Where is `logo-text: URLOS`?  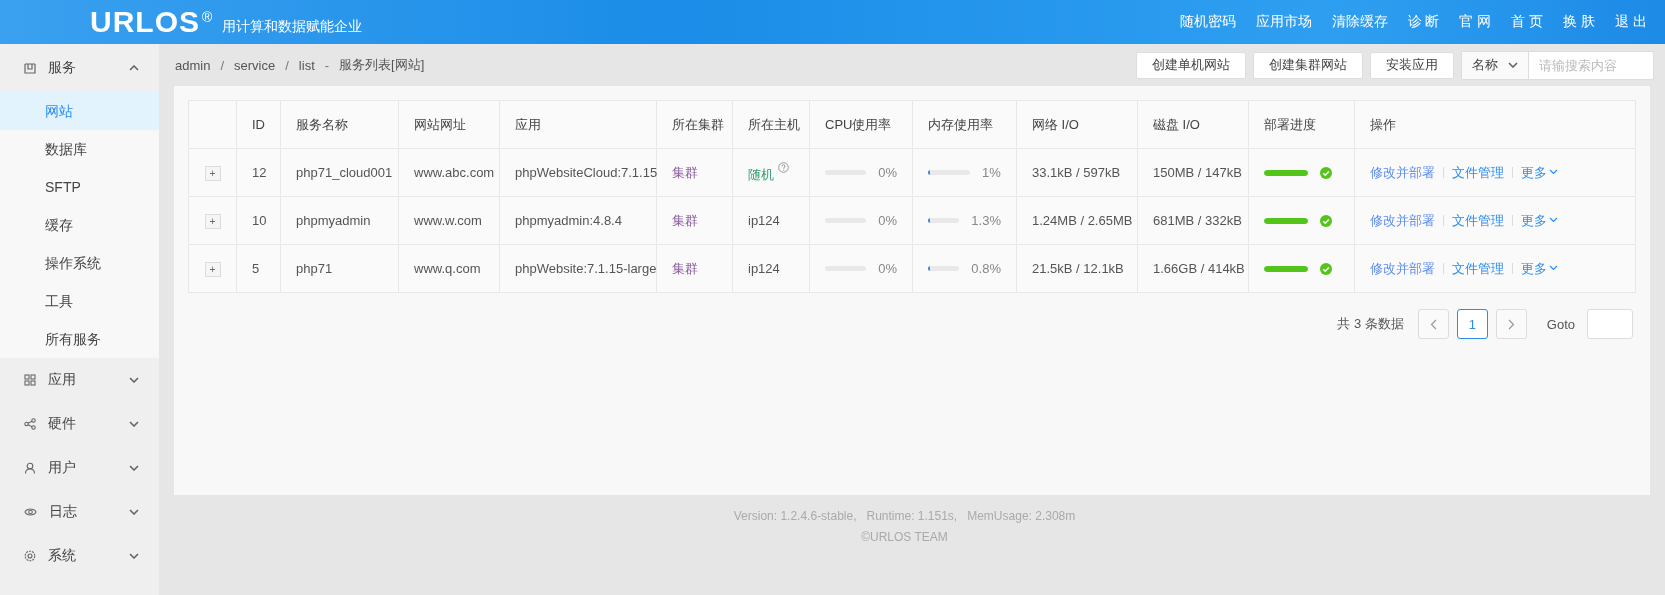 logo-text: URLOS is located at coordinates (145, 22).